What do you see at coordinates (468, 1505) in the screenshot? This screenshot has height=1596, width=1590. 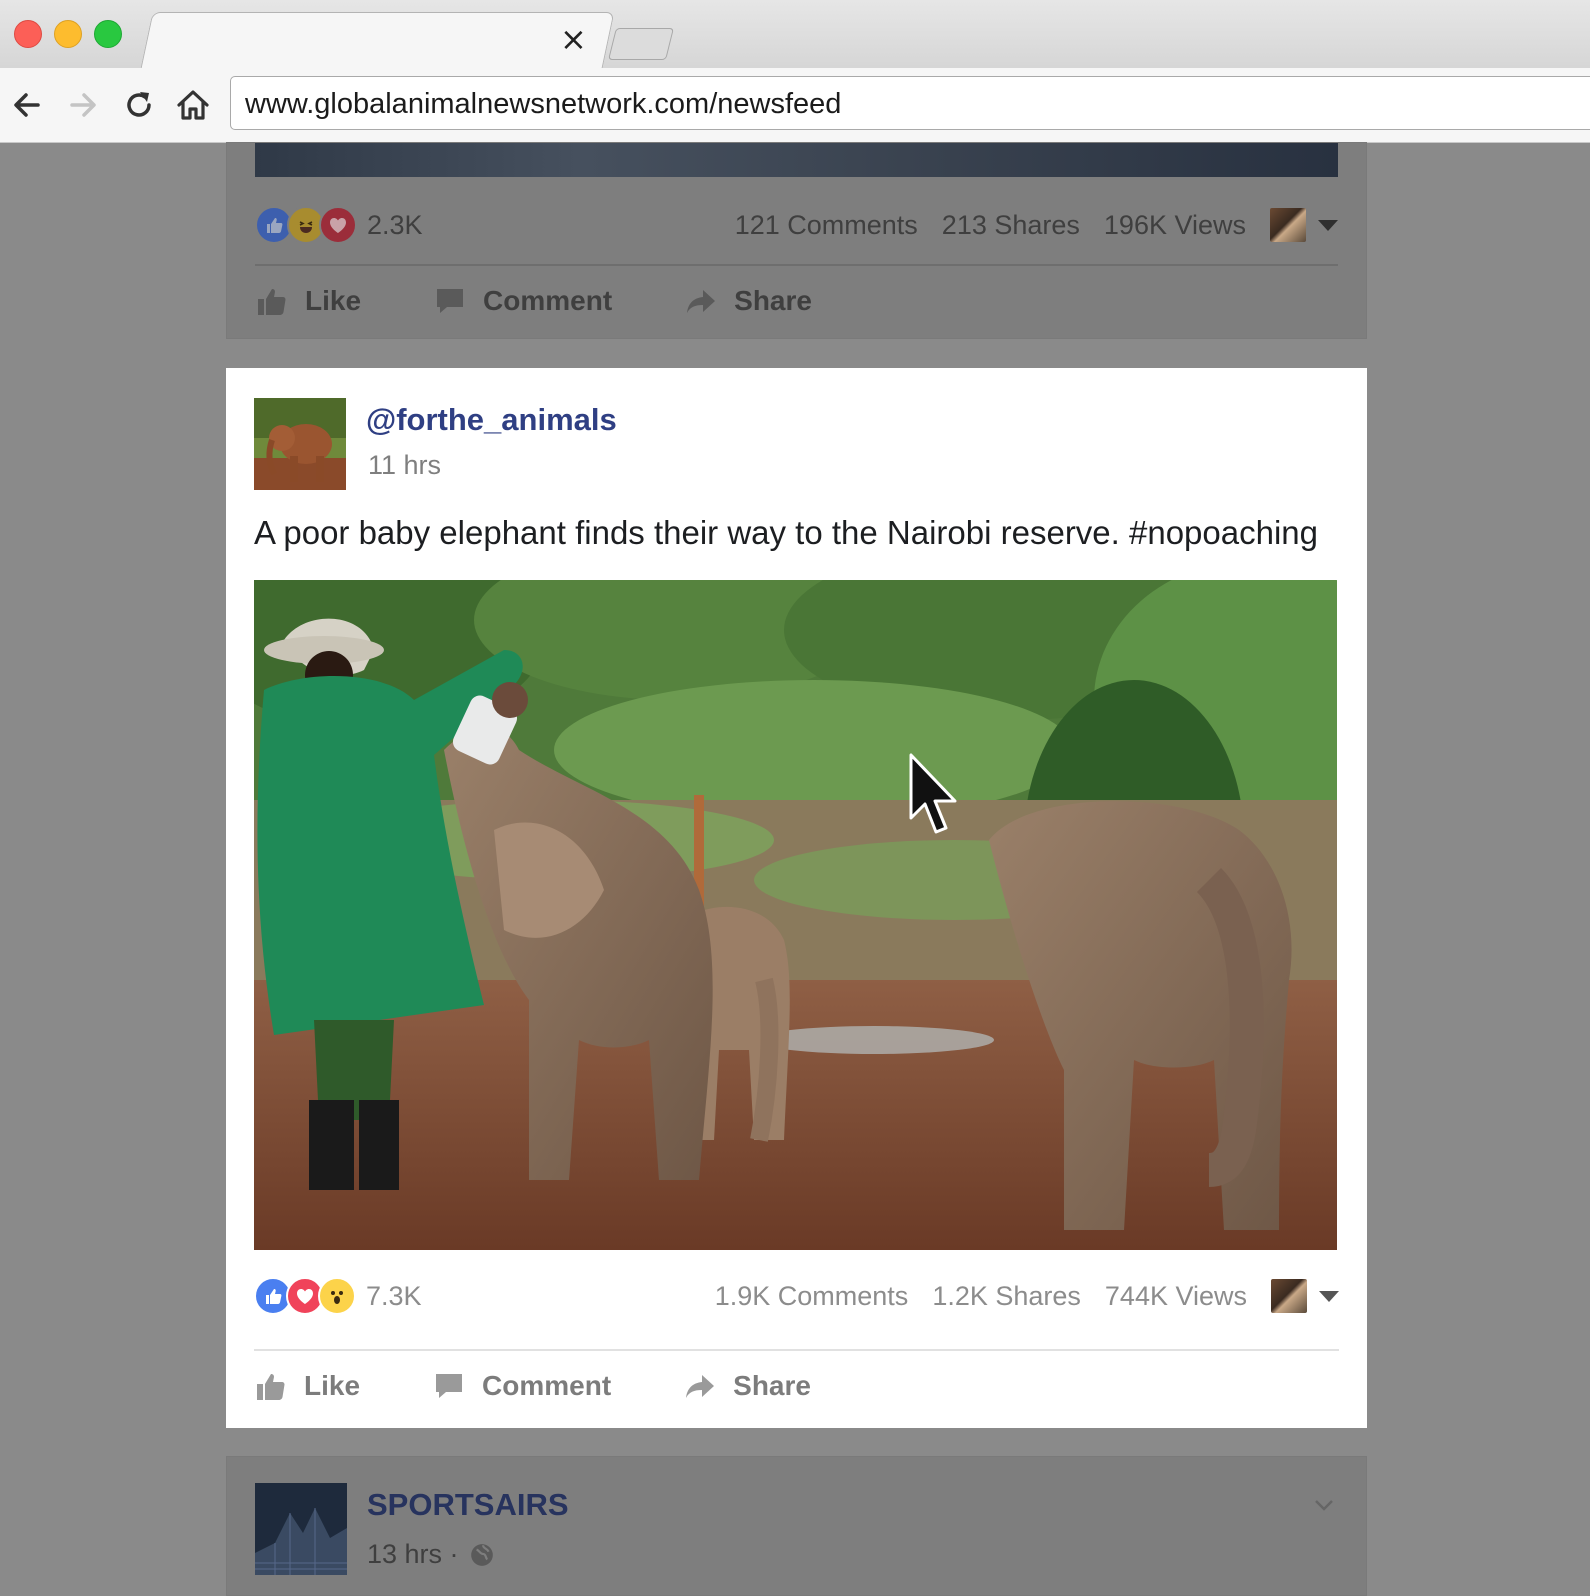 I see `next-post-author-link: SPORTSAIRS` at bounding box center [468, 1505].